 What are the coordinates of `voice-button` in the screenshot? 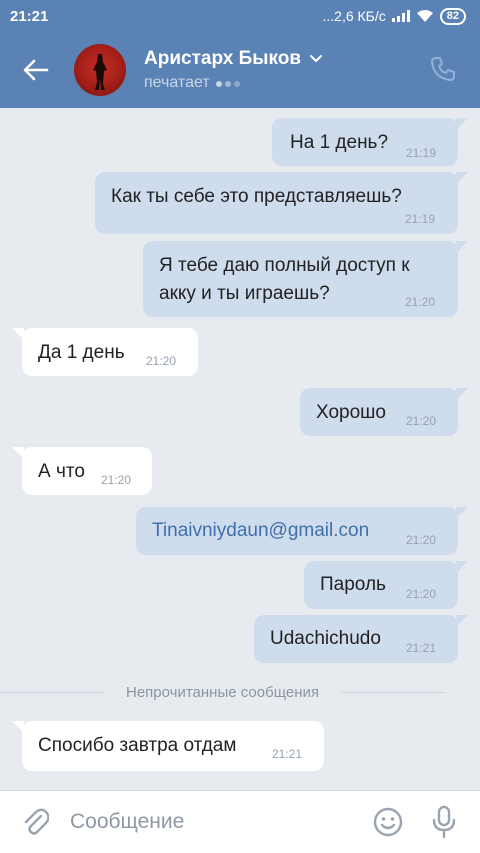 It's located at (444, 822).